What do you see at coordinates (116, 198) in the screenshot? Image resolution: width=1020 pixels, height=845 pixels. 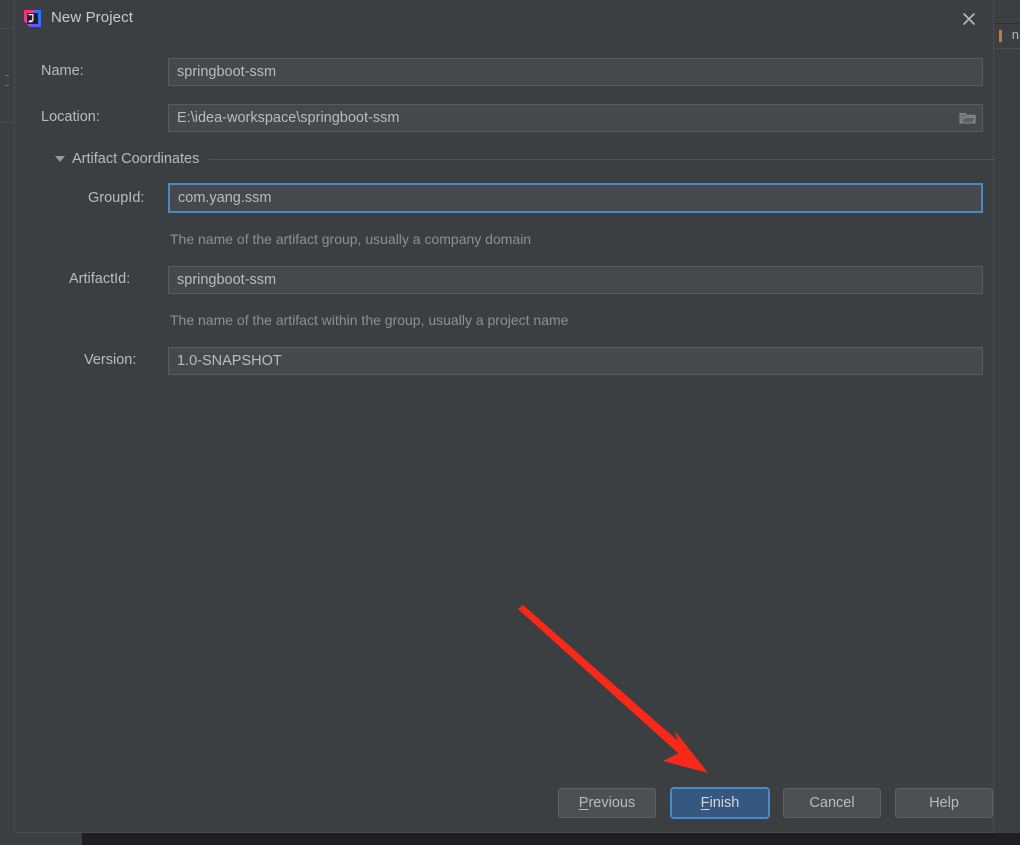 I see `groupid-label: GroupId:` at bounding box center [116, 198].